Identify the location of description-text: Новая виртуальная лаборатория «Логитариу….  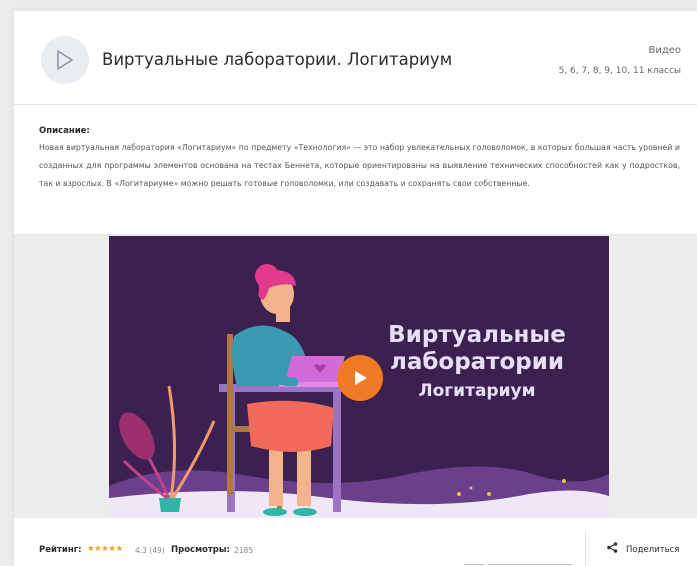
(359, 165).